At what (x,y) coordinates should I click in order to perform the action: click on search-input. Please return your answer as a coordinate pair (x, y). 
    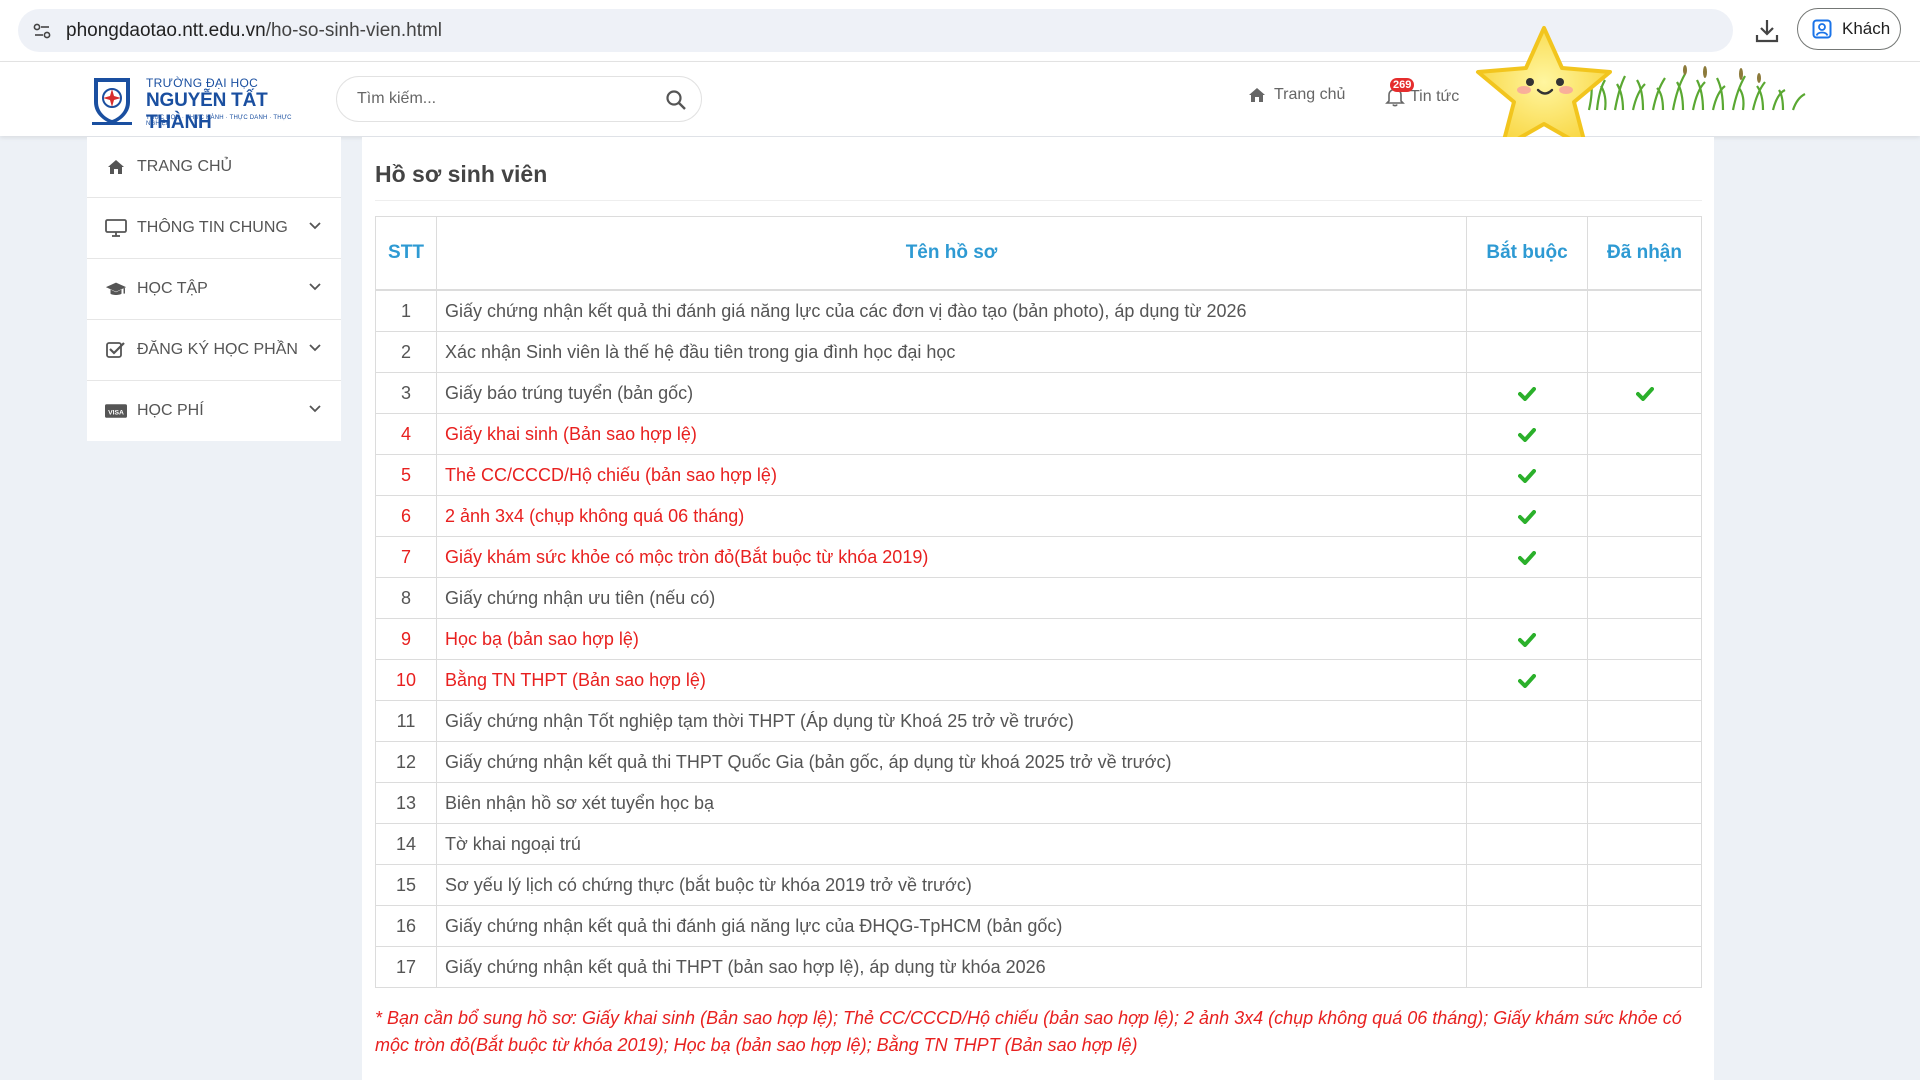
    Looking at the image, I should click on (502, 99).